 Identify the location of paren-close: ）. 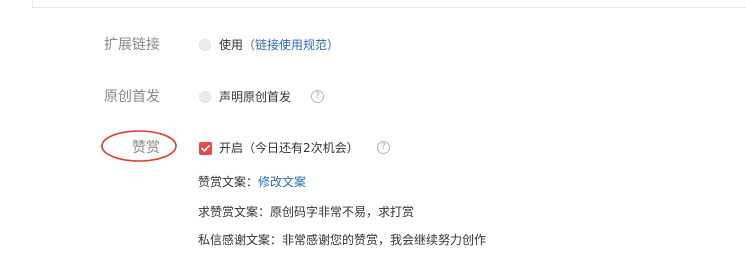
(333, 45).